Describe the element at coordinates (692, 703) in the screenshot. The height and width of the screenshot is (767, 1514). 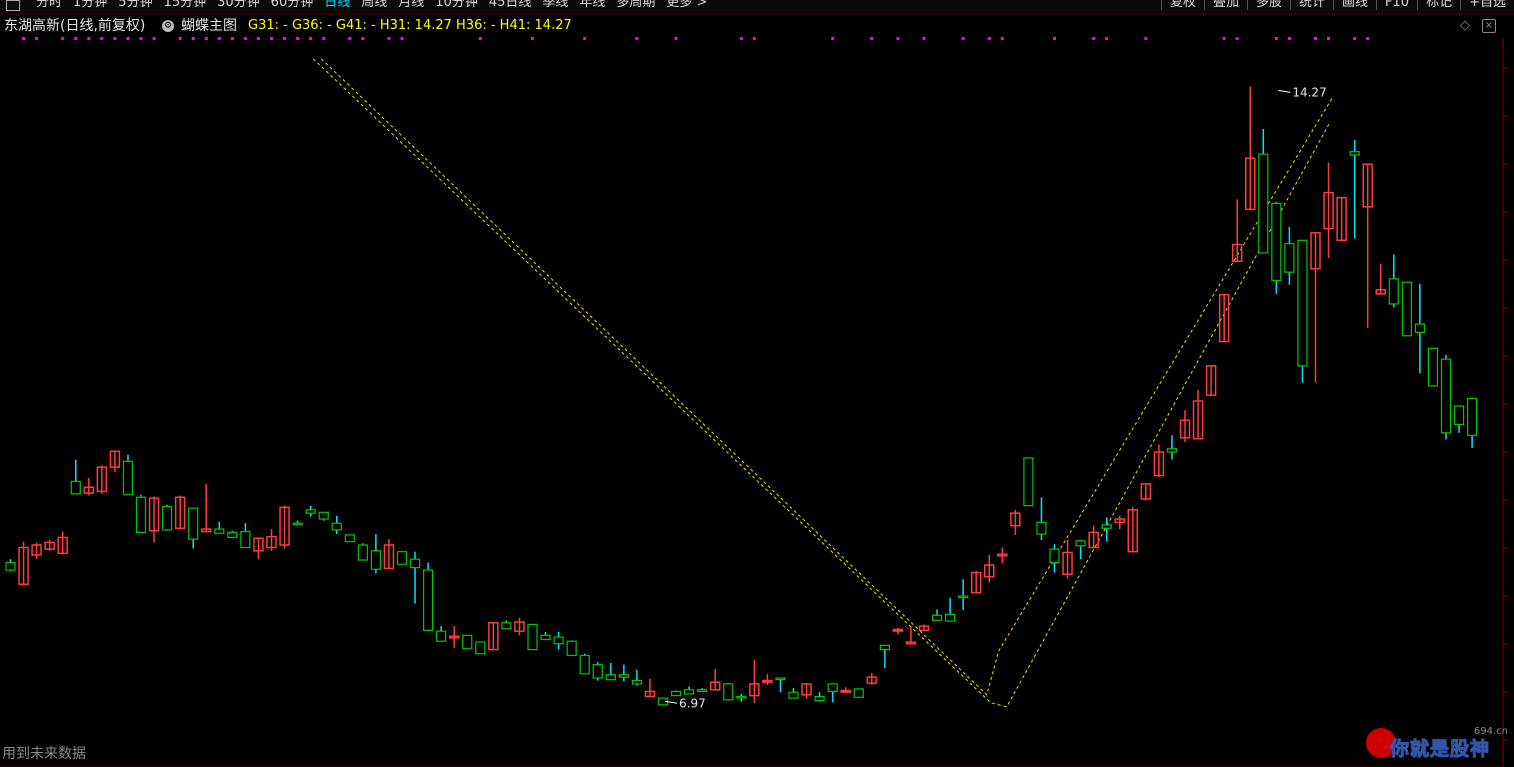
I see `annotation-label: 6.97` at that location.